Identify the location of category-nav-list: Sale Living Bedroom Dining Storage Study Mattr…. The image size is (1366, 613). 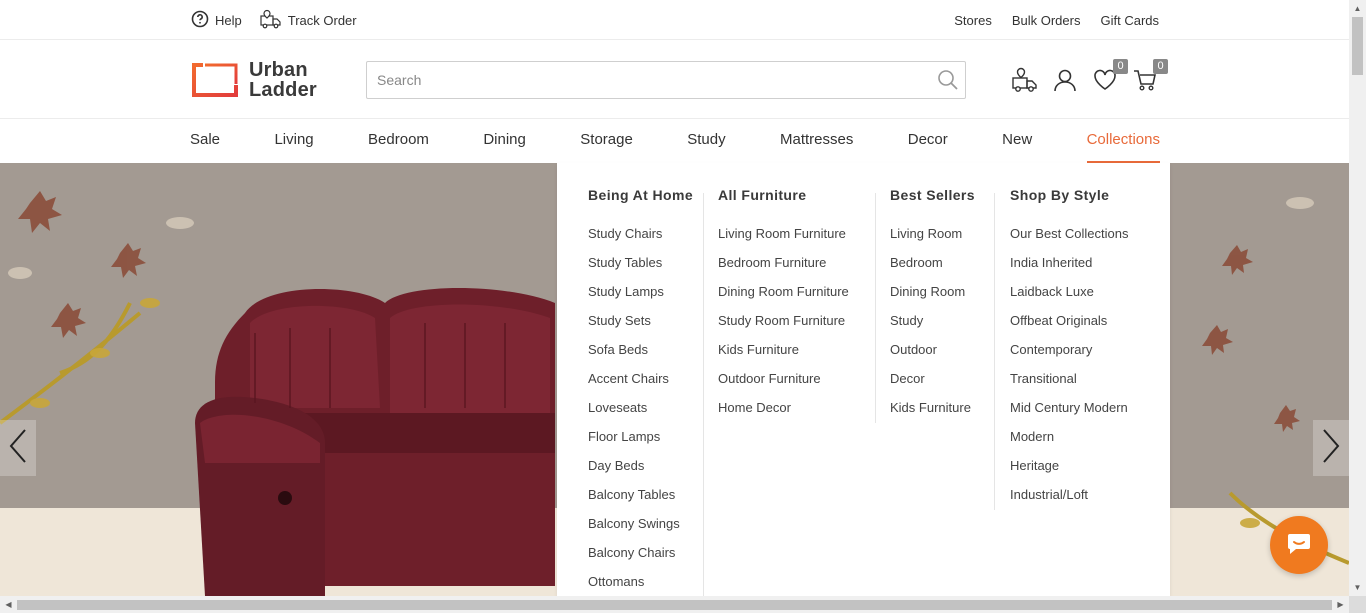
(675, 141).